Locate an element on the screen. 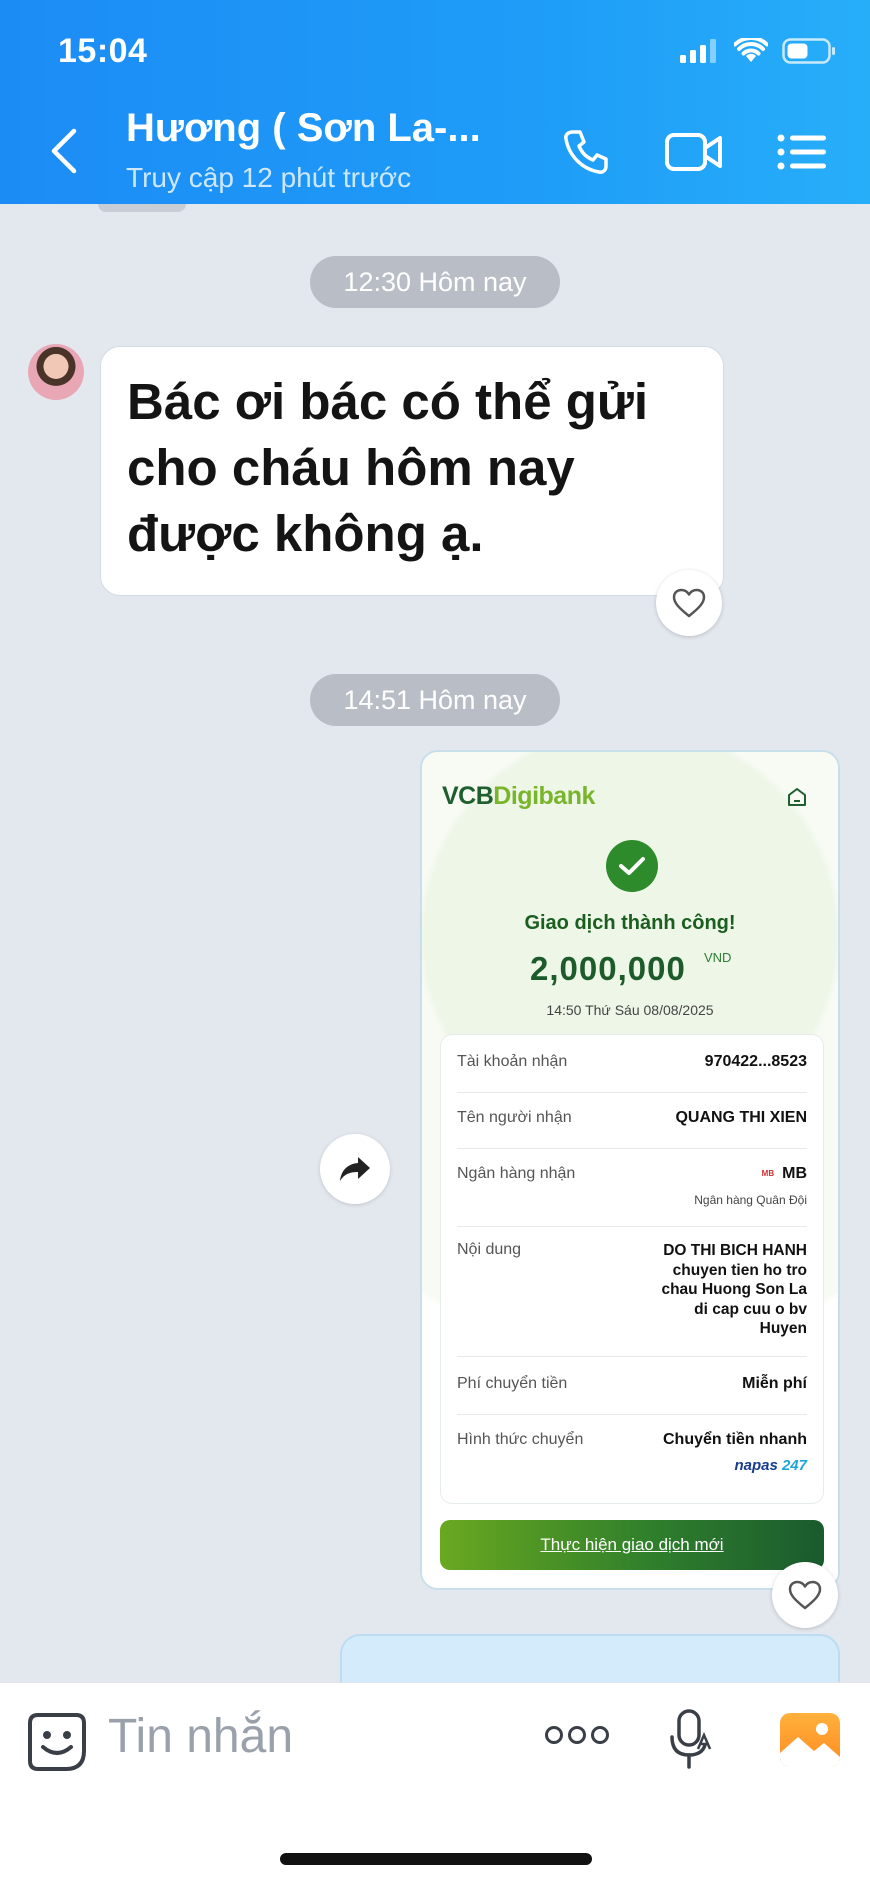  forward-button is located at coordinates (355, 1169).